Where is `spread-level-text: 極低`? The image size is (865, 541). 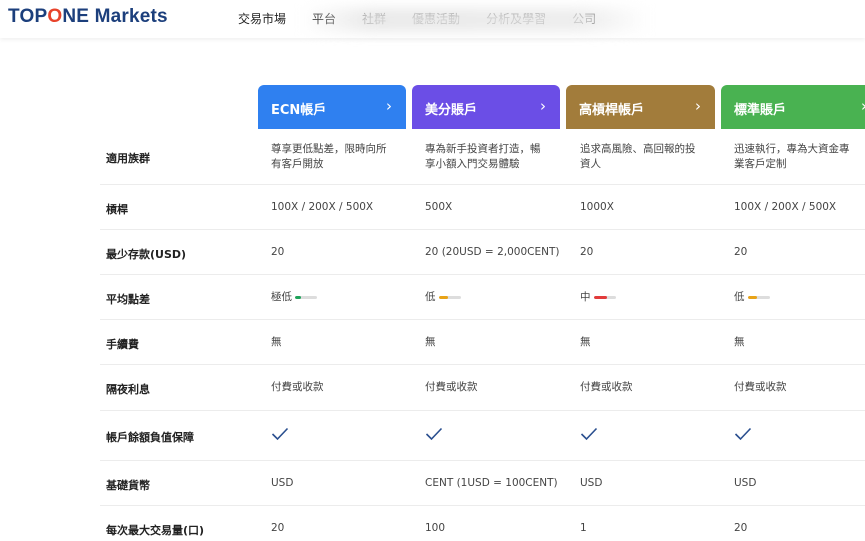 spread-level-text: 極低 is located at coordinates (281, 297).